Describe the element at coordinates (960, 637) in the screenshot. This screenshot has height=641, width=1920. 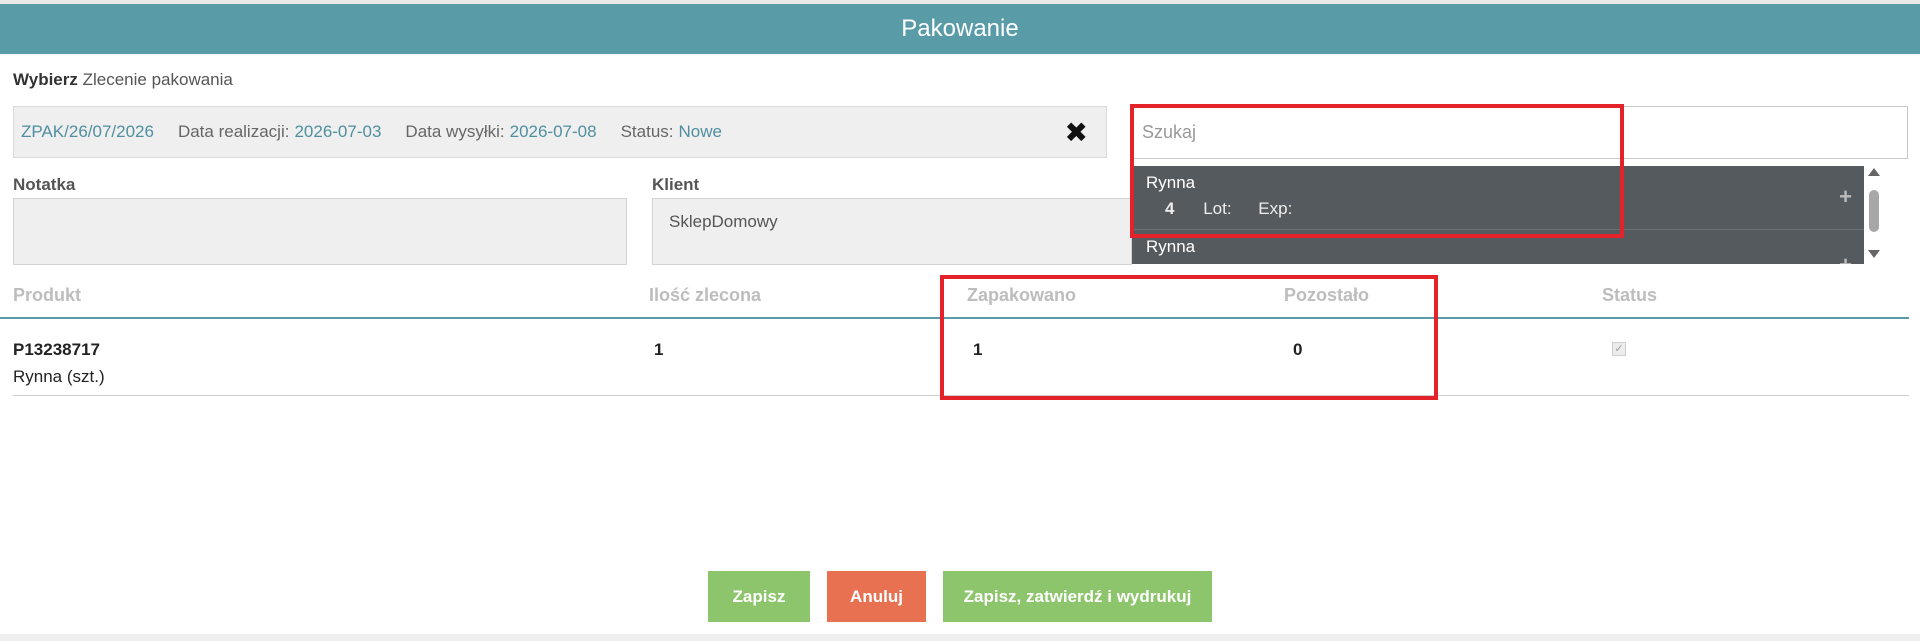
I see `bottom-strip` at that location.